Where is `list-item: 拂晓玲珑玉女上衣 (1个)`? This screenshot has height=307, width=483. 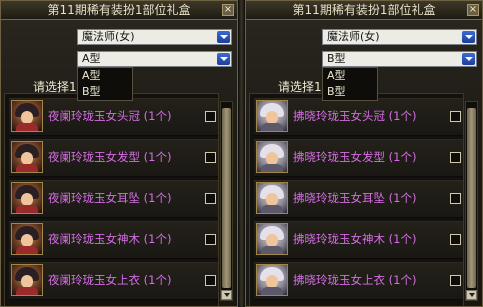
list-item: 拂晓玲珑玉女上衣 (1个) is located at coordinates (358, 281).